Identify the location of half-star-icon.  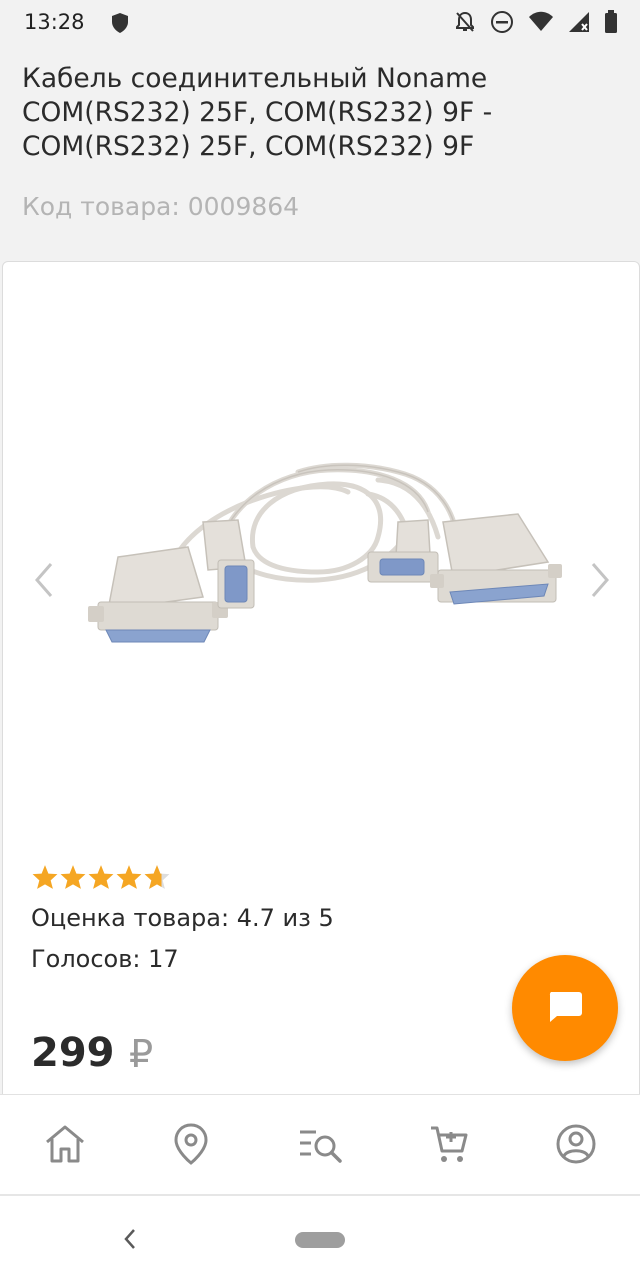
(157, 879).